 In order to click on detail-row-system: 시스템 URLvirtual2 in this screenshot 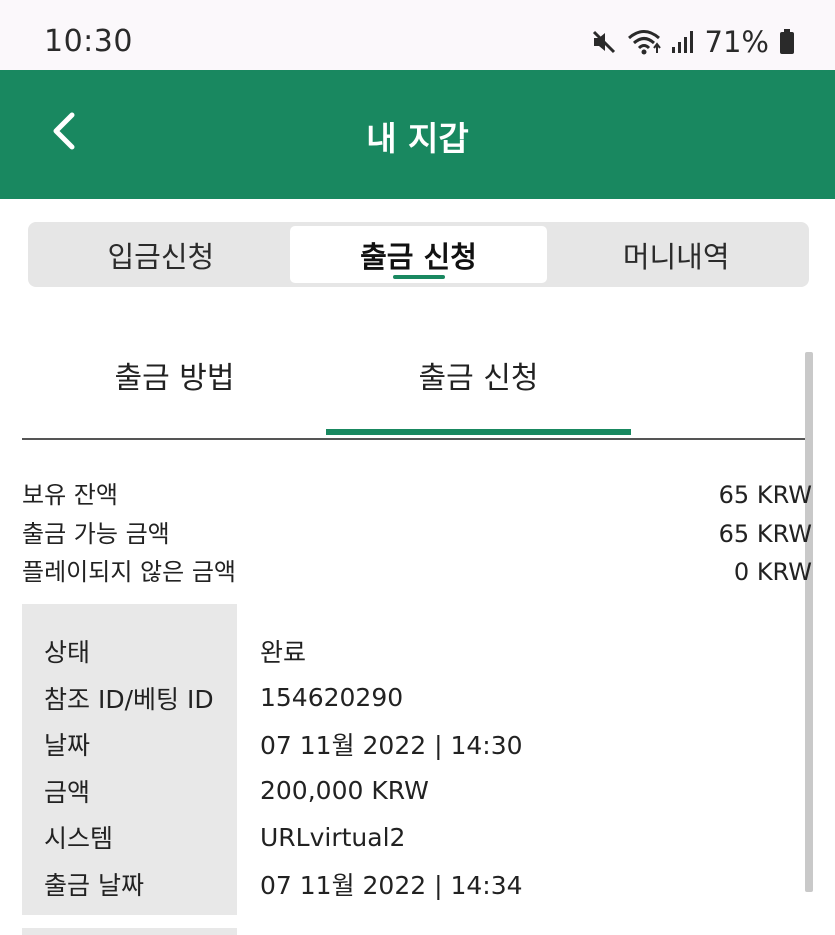, I will do `click(417, 837)`.